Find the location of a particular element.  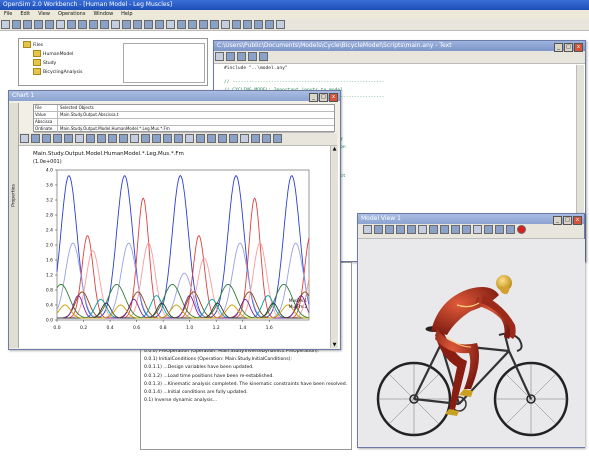

scroll-up-icon: ▲ is located at coordinates (334, 149).